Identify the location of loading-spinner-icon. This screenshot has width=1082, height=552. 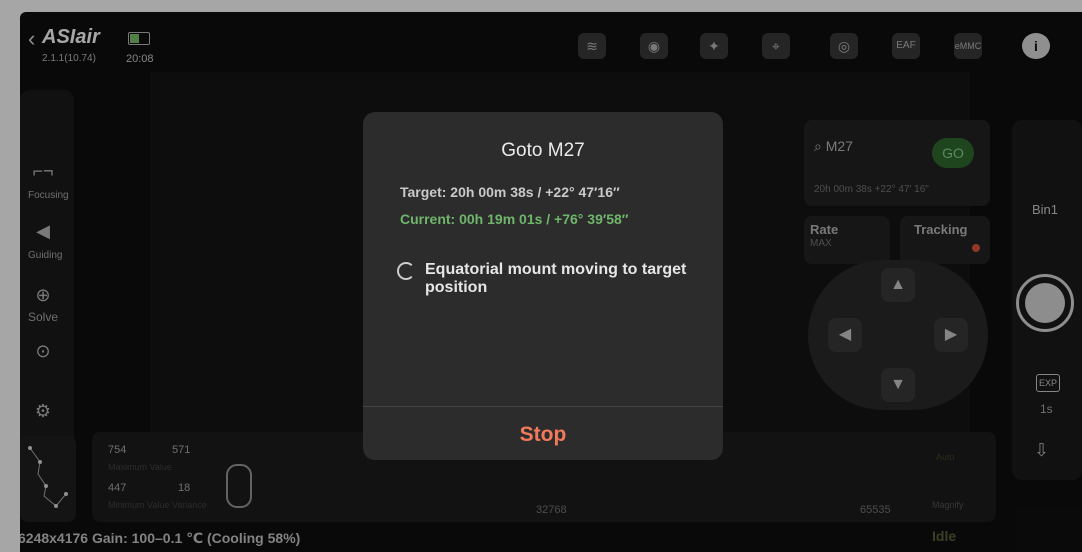
(406, 271).